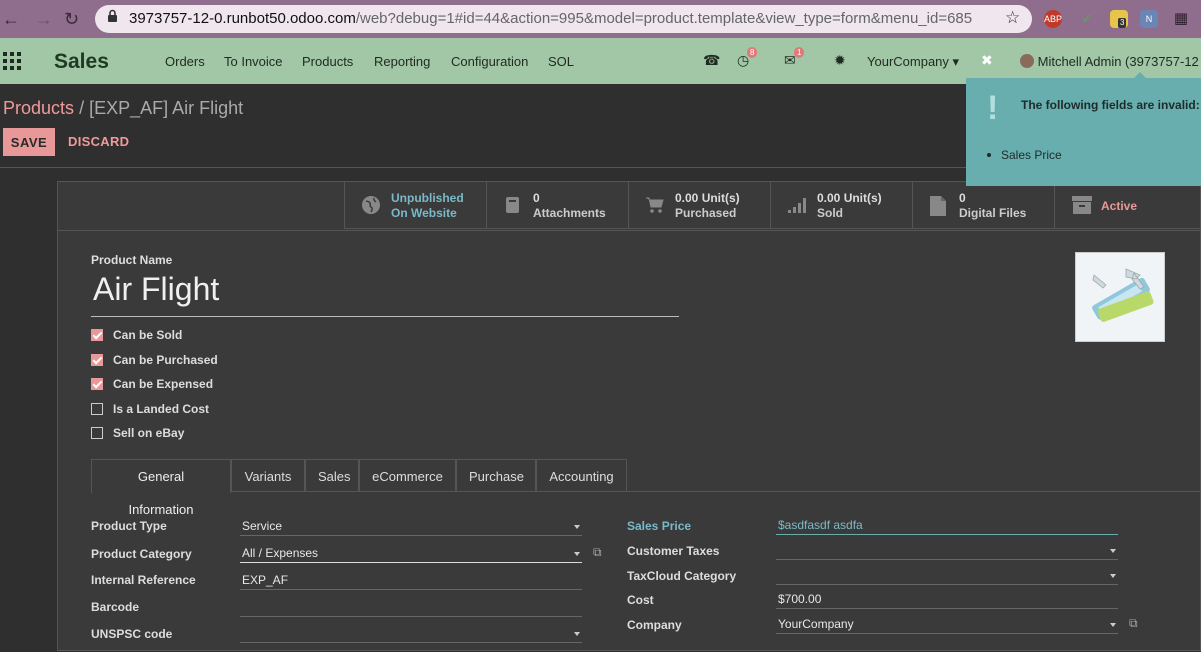  What do you see at coordinates (411, 526) in the screenshot?
I see `product-type-select: Service` at bounding box center [411, 526].